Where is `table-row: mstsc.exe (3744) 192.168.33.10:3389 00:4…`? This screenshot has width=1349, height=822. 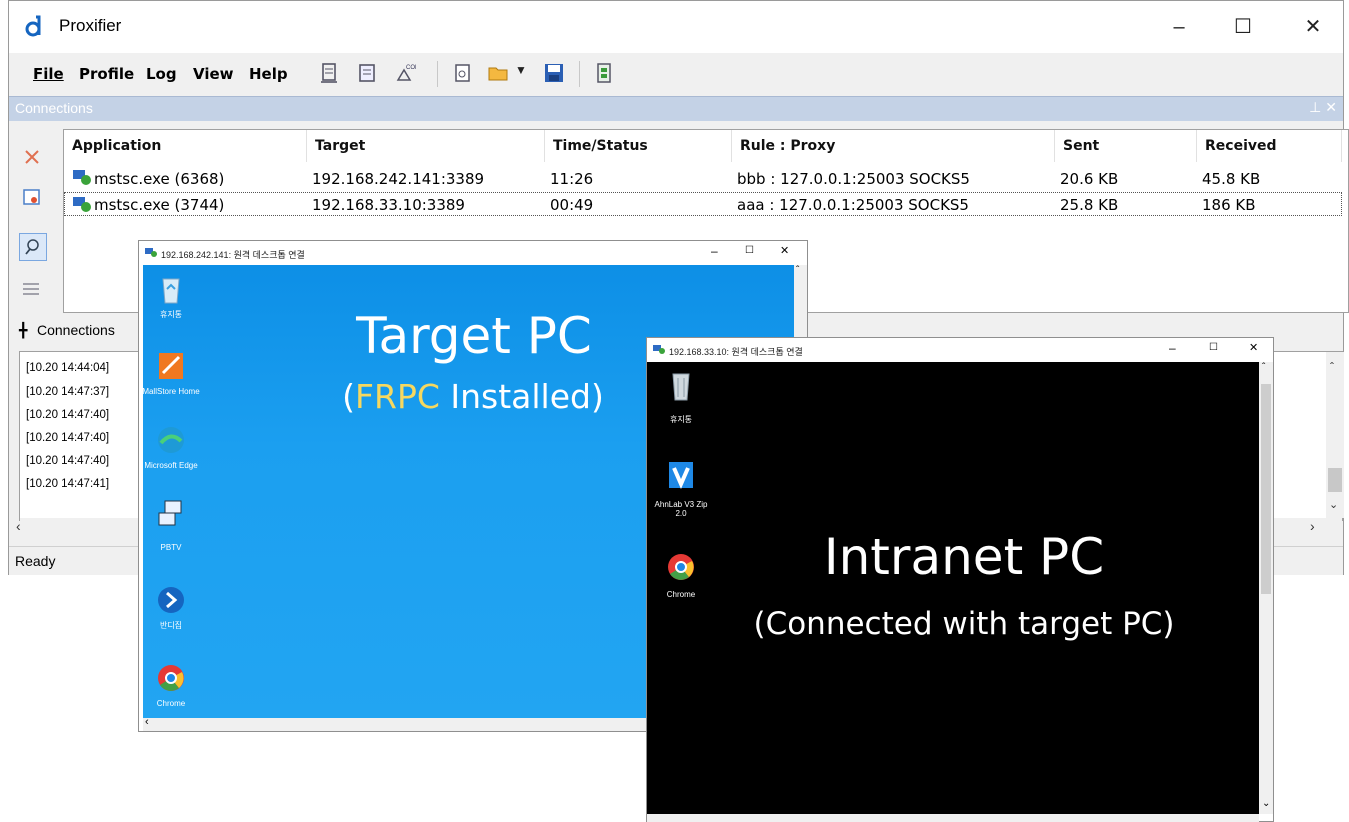
table-row: mstsc.exe (3744) 192.168.33.10:3389 00:4… is located at coordinates (703, 204).